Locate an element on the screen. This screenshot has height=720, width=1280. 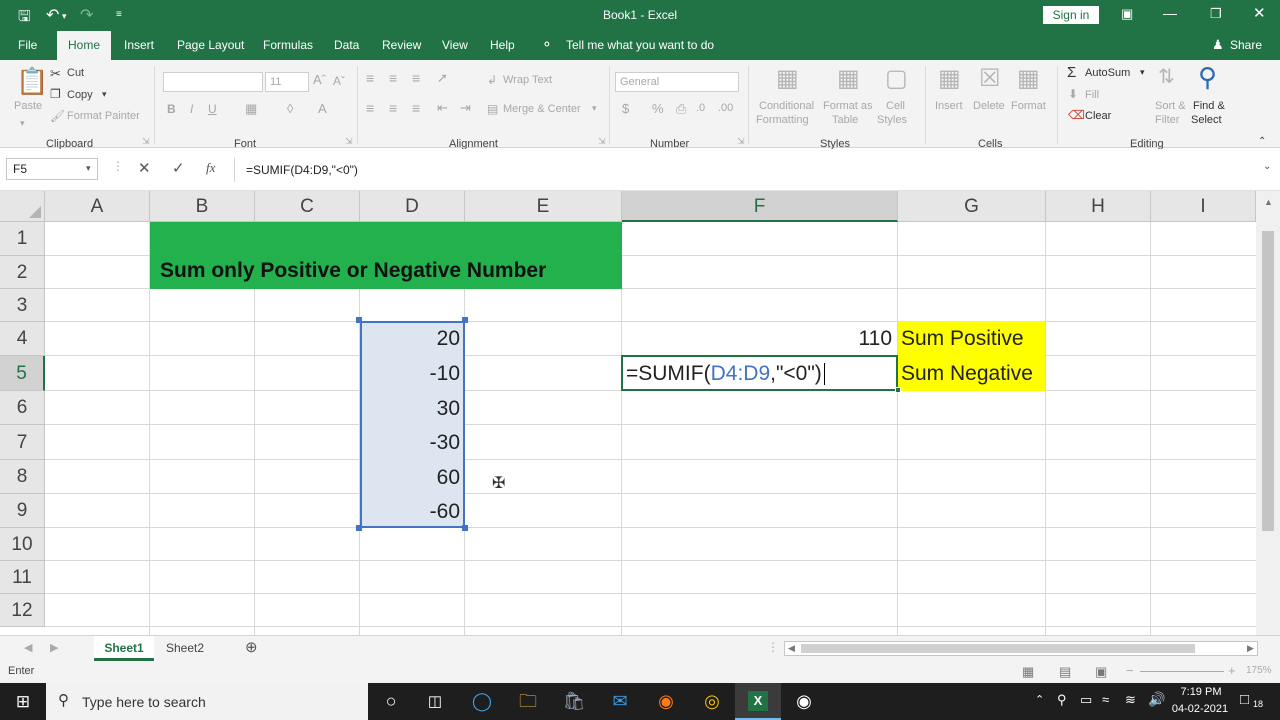
tab-insert: Insert is located at coordinates (139, 45).